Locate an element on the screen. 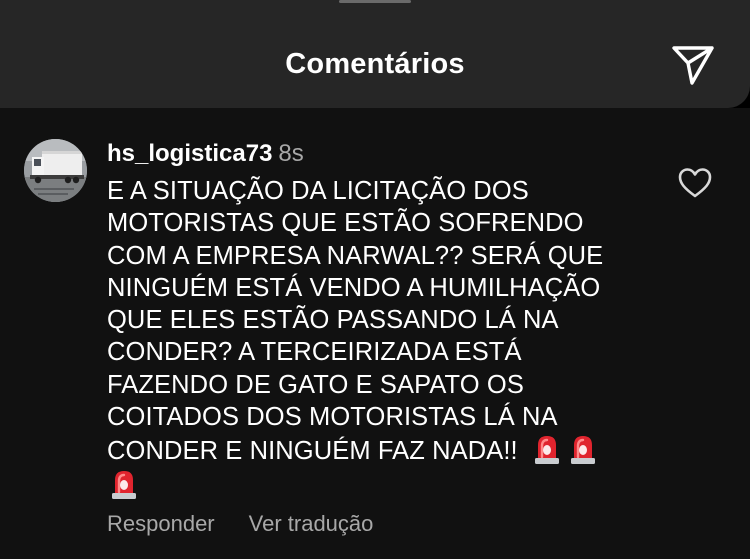 The height and width of the screenshot is (559, 750). timestamp: 8s is located at coordinates (291, 153).